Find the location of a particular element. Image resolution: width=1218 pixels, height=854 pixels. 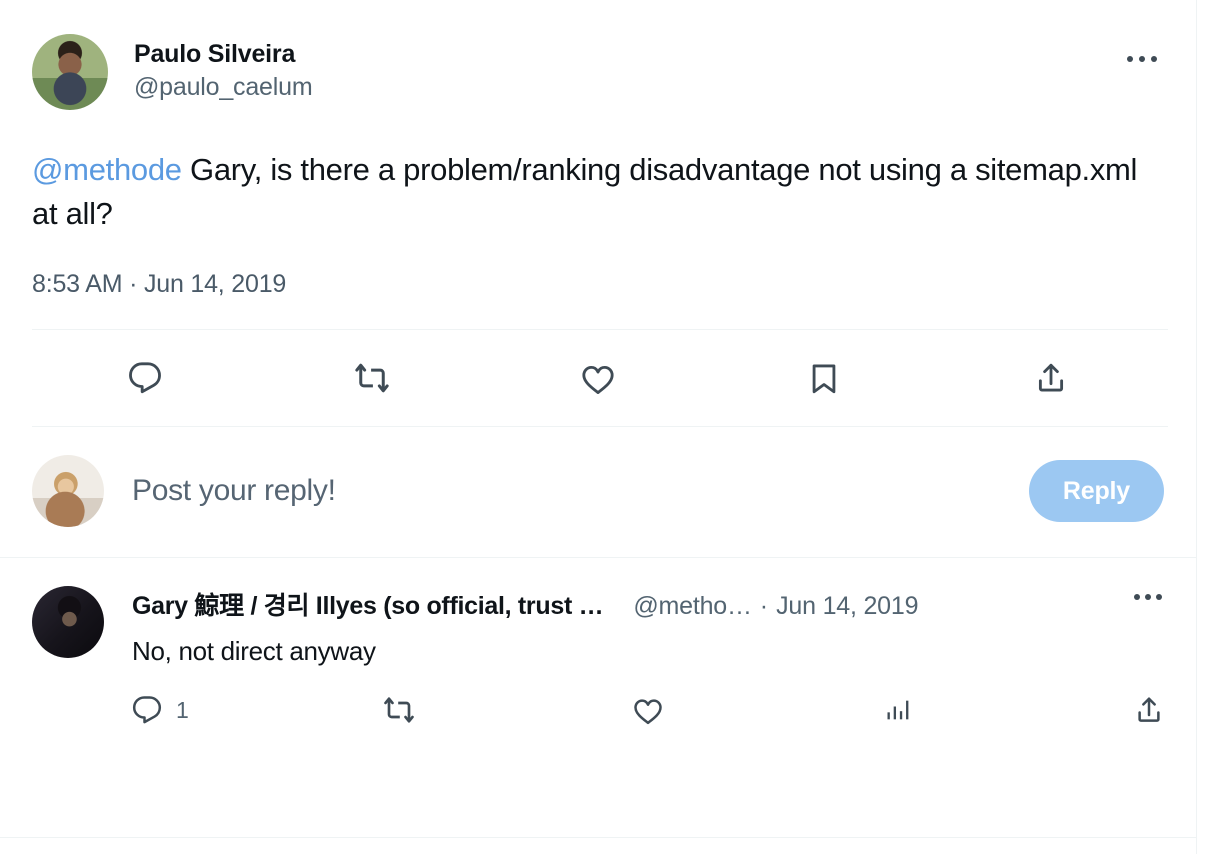

reply-composer: Post your reply! Reply is located at coordinates (598, 492).